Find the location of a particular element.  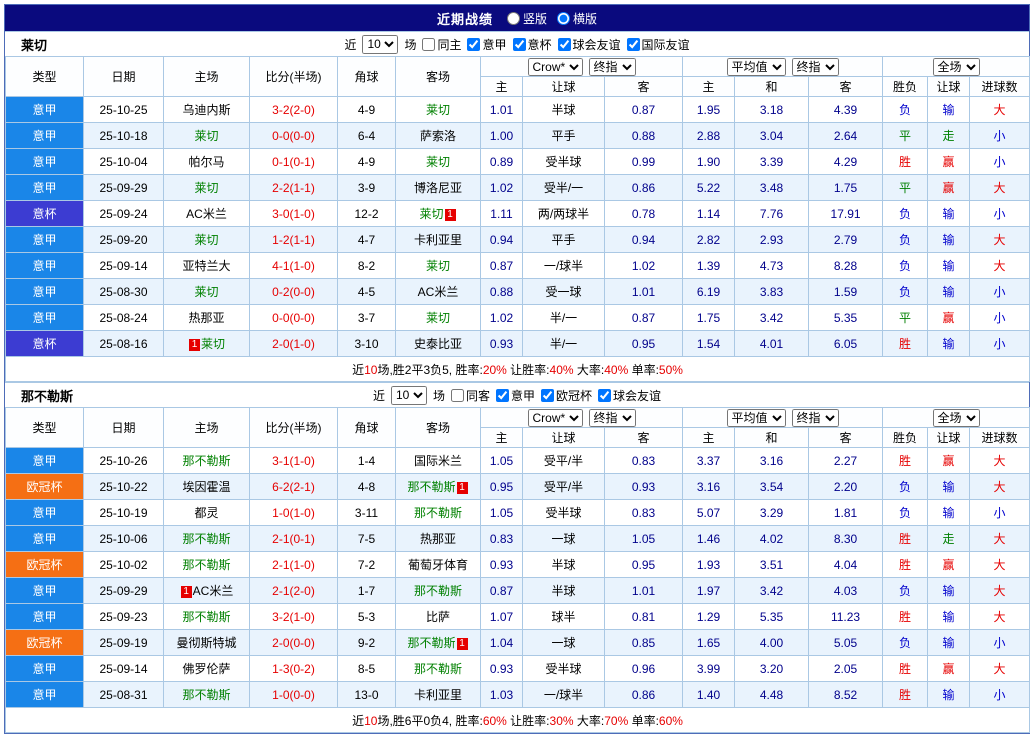

odds-away: 0.96 is located at coordinates (643, 668).